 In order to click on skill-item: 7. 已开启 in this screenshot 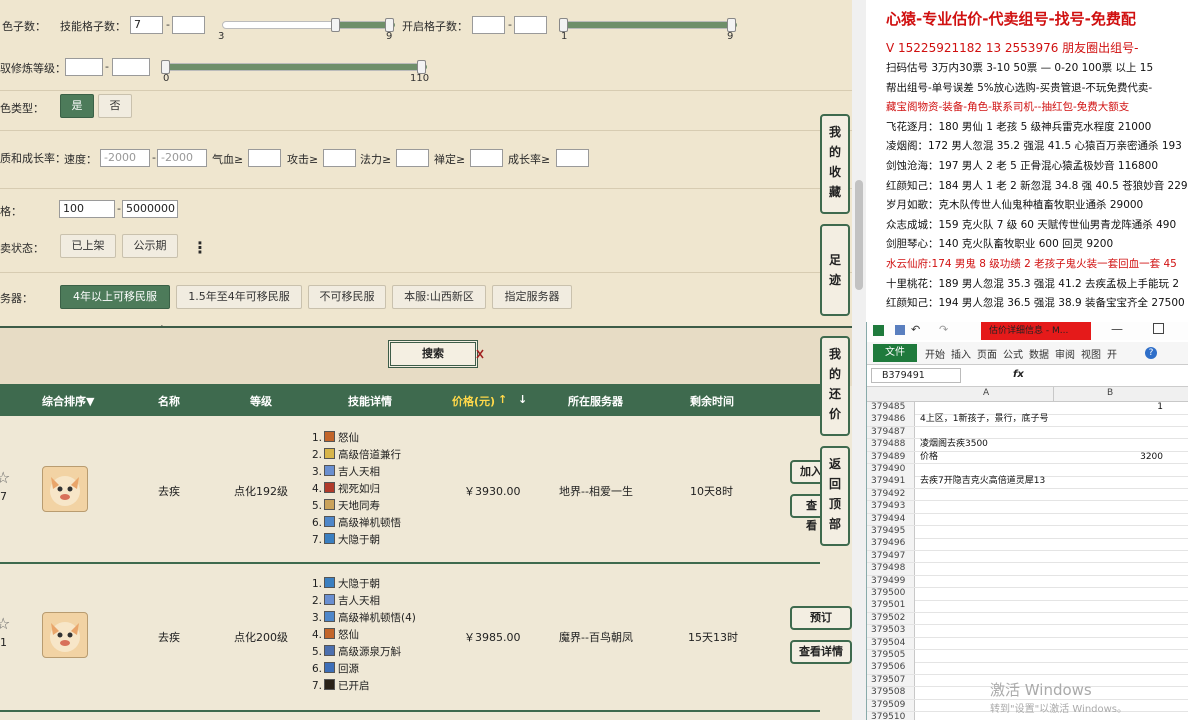, I will do `click(341, 686)`.